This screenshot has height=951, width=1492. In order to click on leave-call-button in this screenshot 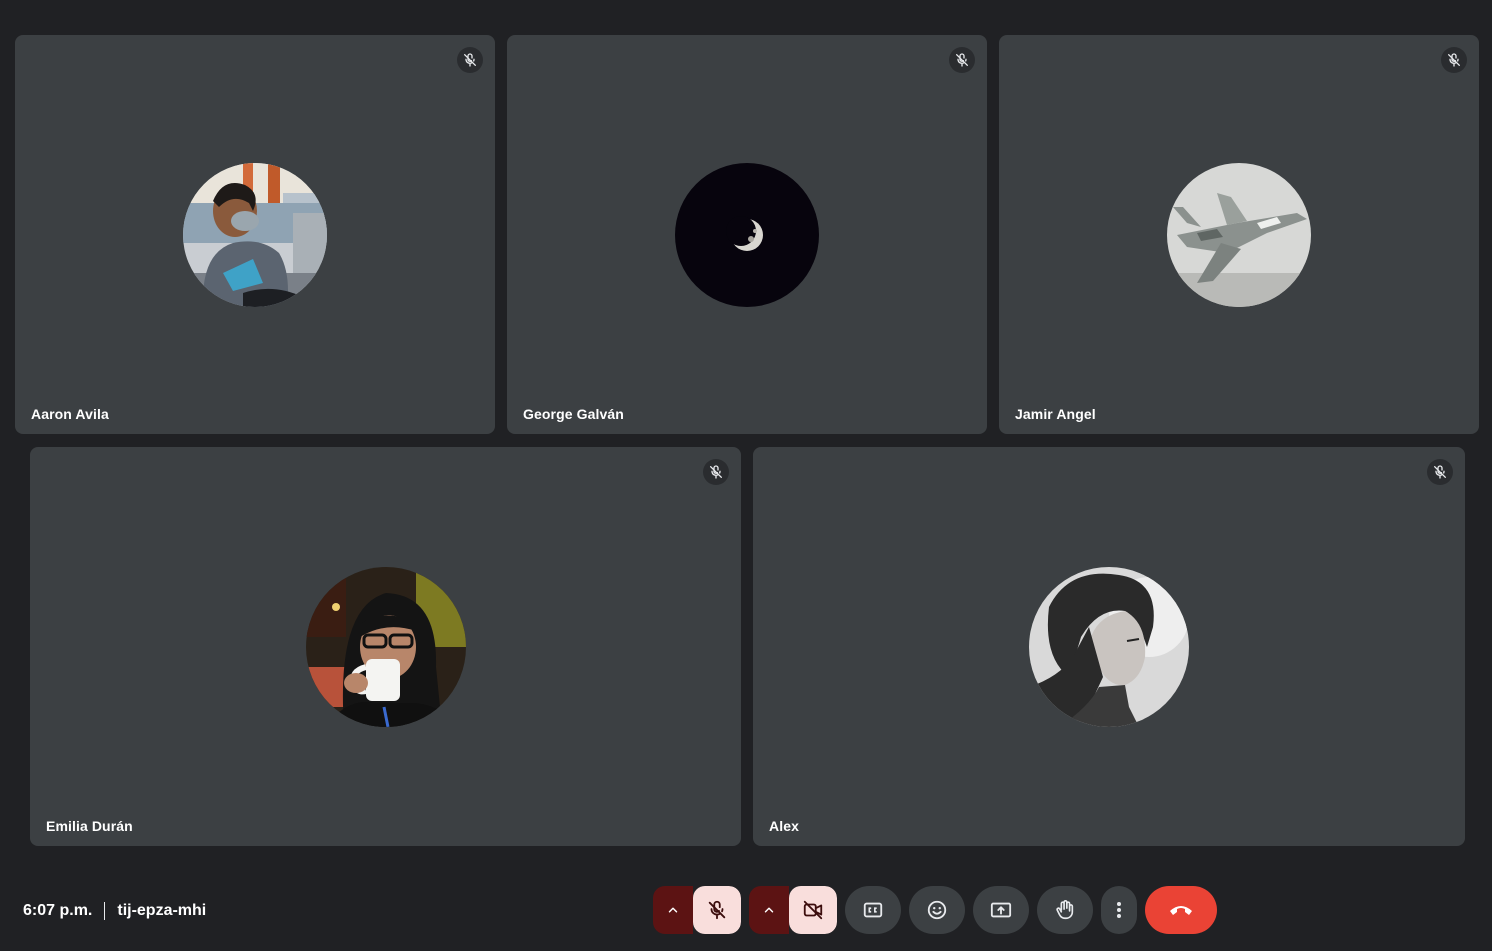, I will do `click(1181, 910)`.